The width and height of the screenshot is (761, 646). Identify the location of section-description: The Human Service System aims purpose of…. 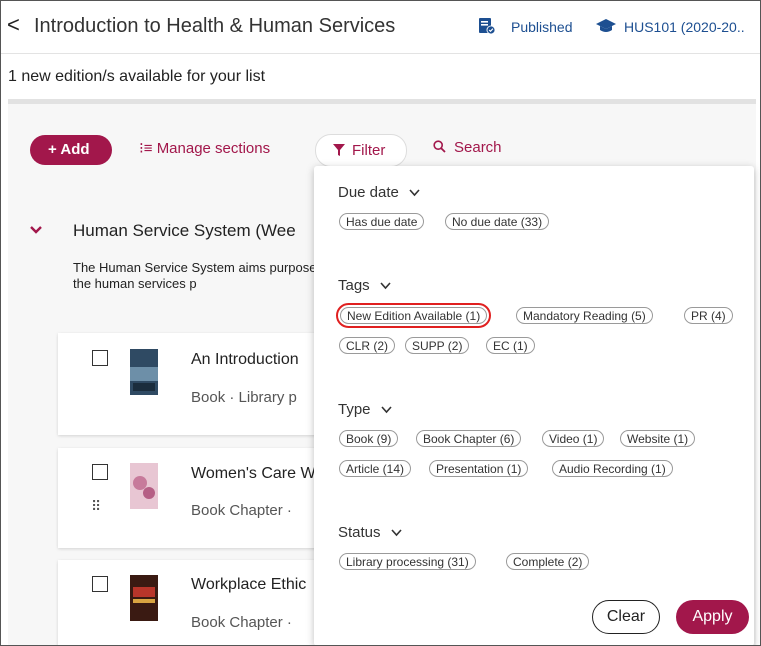
(202, 275).